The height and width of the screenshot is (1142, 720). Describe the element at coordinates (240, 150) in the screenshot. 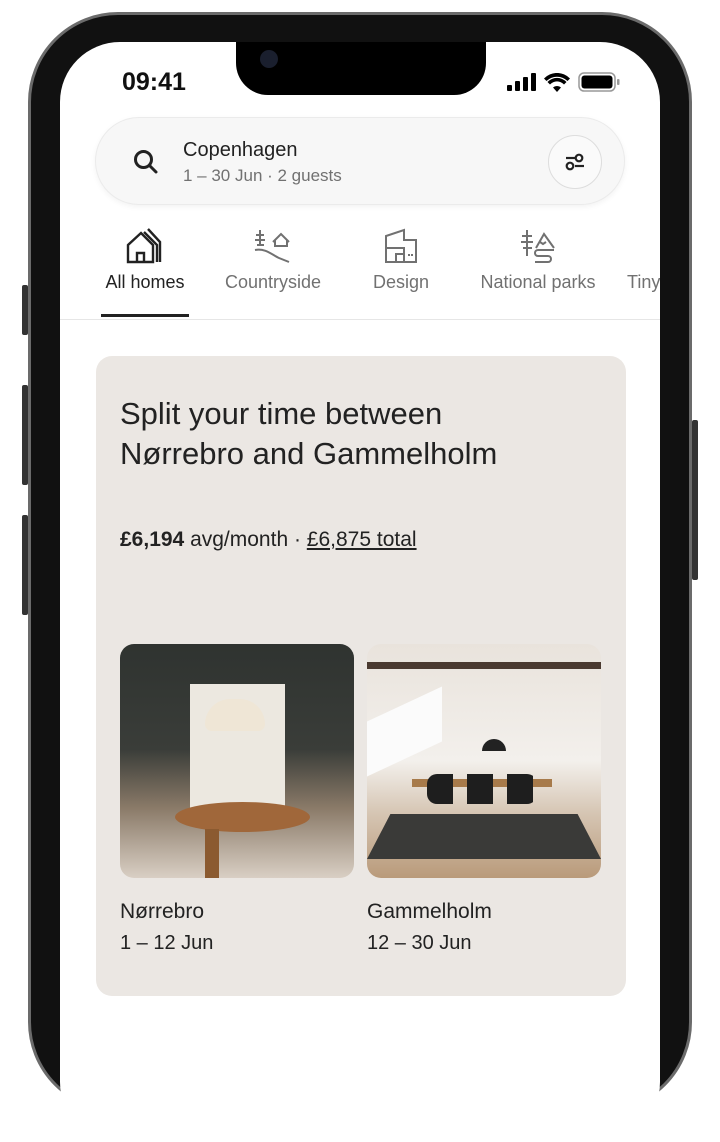

I see `search-location: Copenhagen` at that location.